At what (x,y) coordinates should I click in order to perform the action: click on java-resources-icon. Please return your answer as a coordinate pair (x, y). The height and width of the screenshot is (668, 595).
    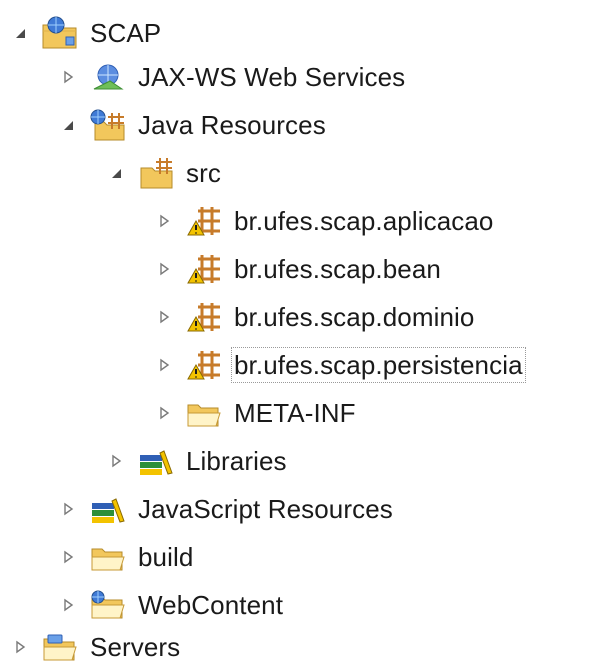
    Looking at the image, I should click on (108, 125).